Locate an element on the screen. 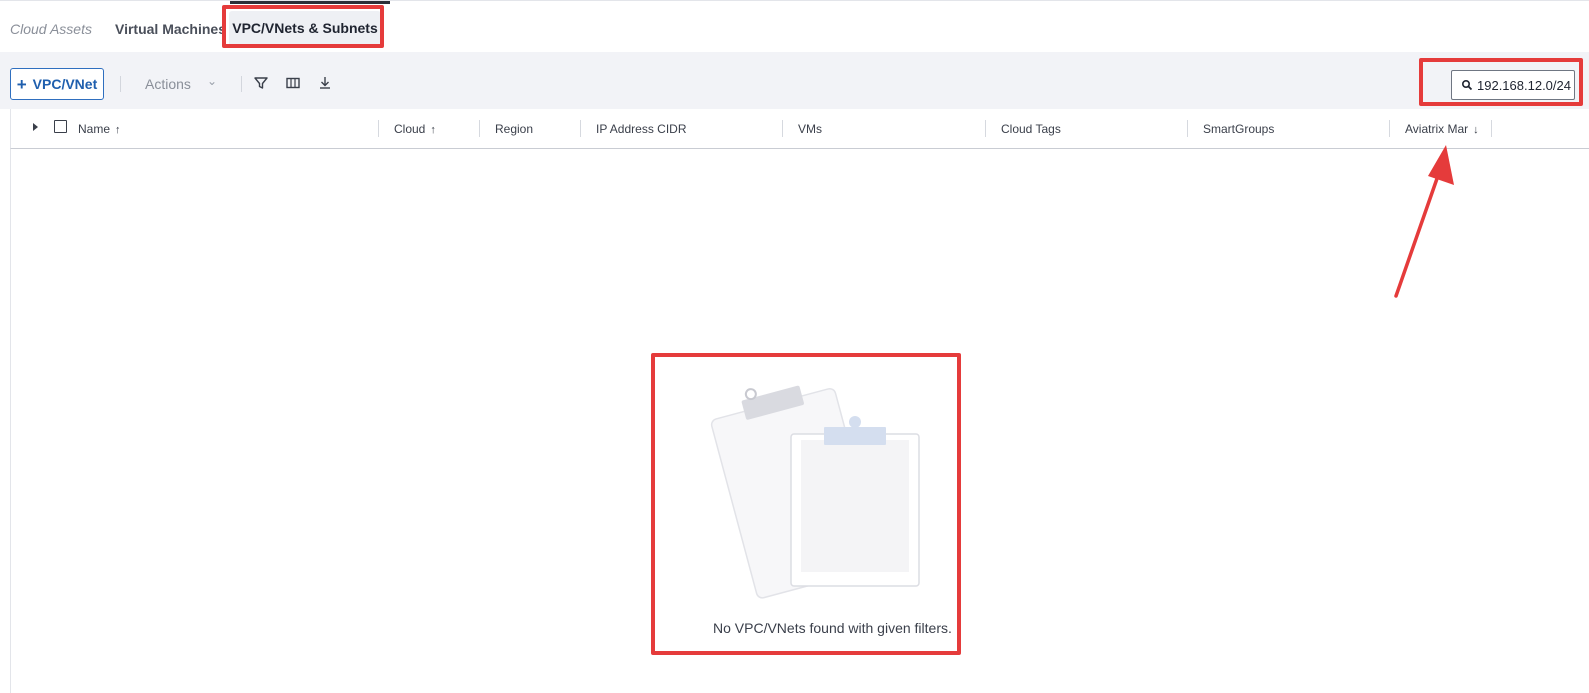 The image size is (1589, 693). select-all-checkbox is located at coordinates (60, 126).